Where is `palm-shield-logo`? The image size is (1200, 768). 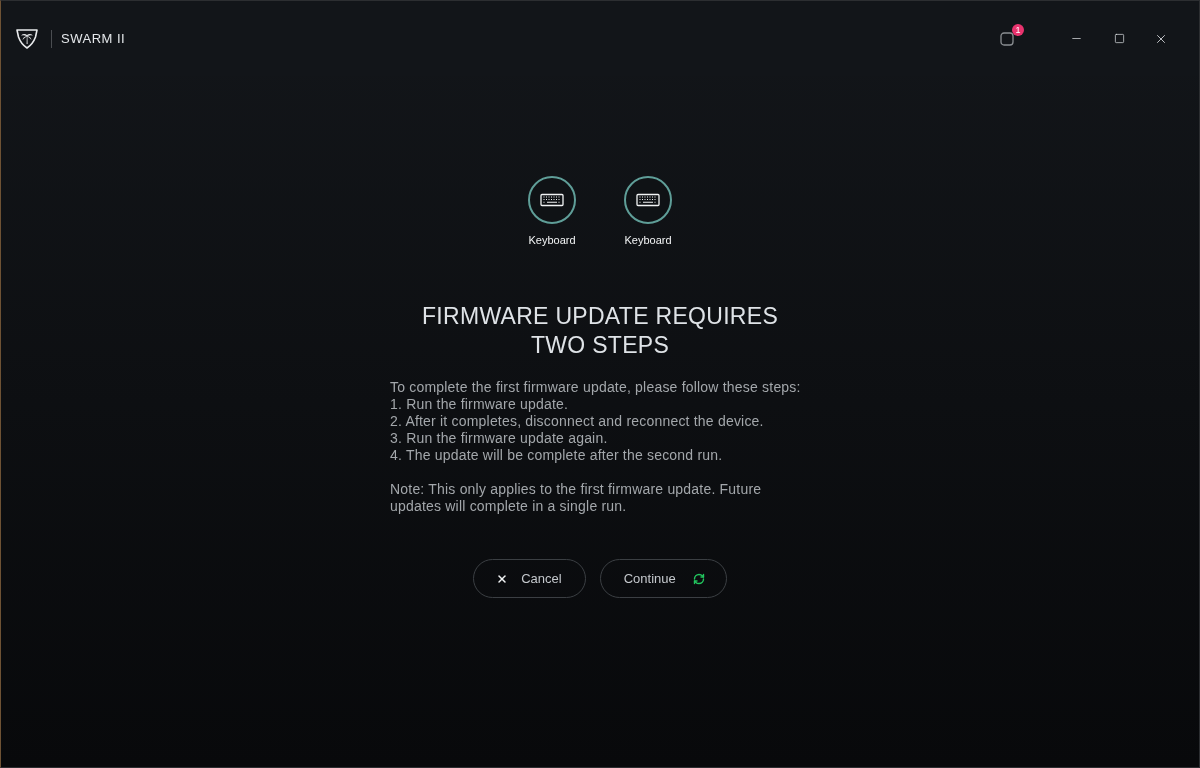 palm-shield-logo is located at coordinates (27, 38).